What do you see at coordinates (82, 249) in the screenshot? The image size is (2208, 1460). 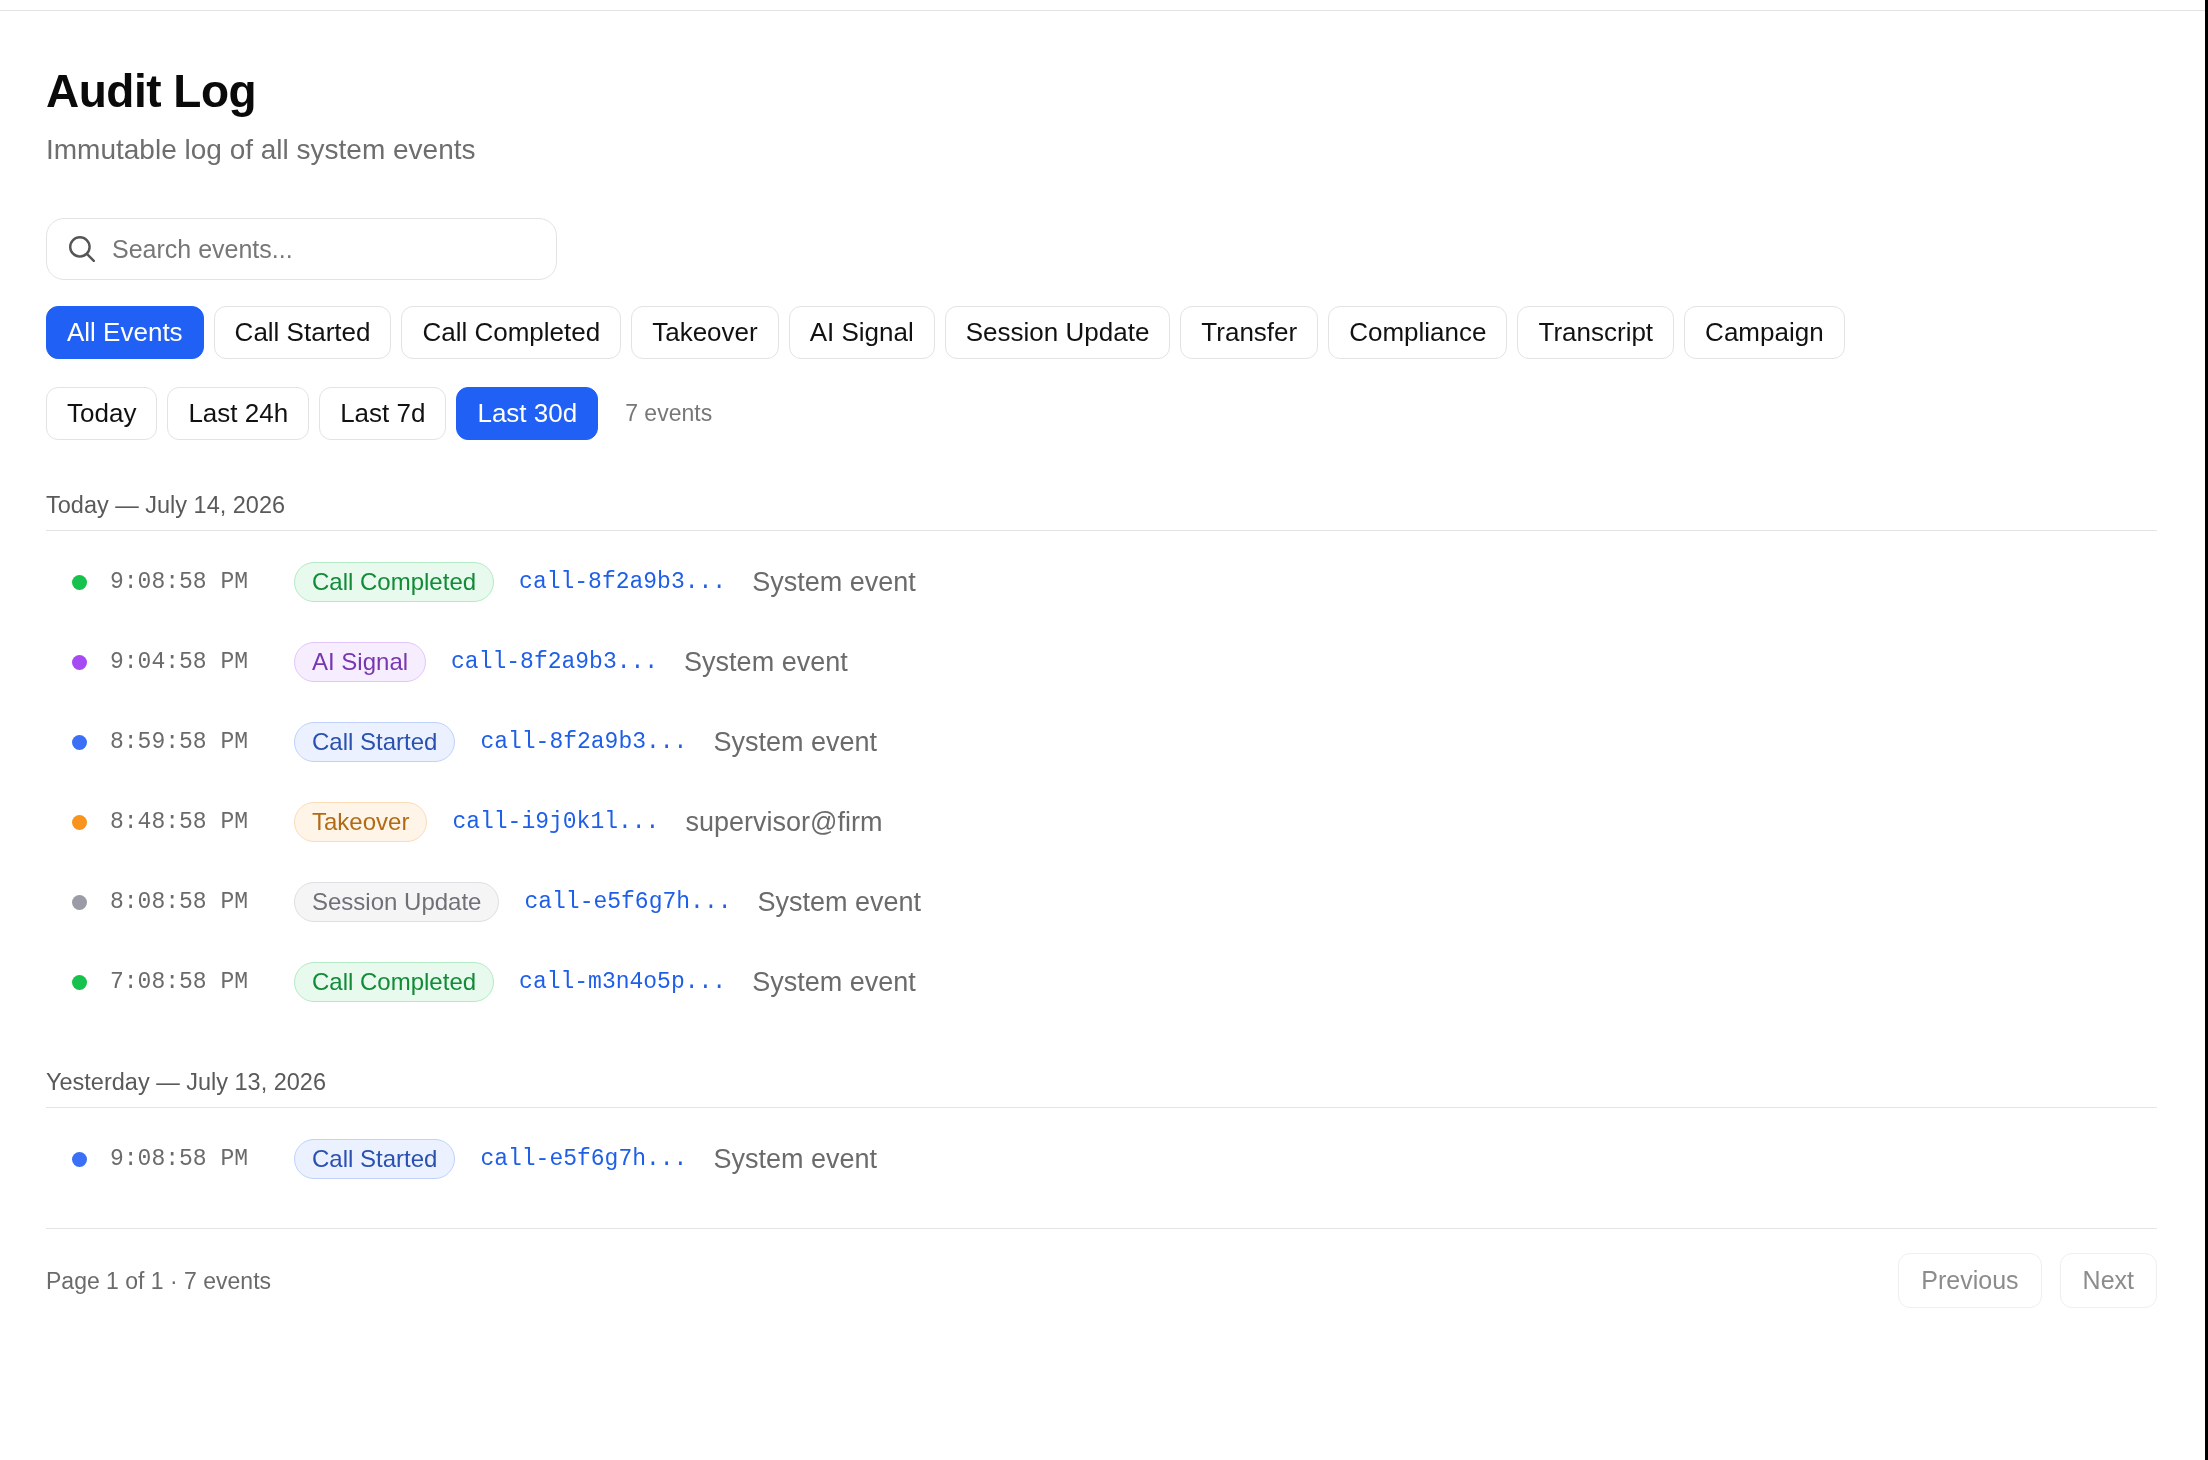 I see `search-icon` at bounding box center [82, 249].